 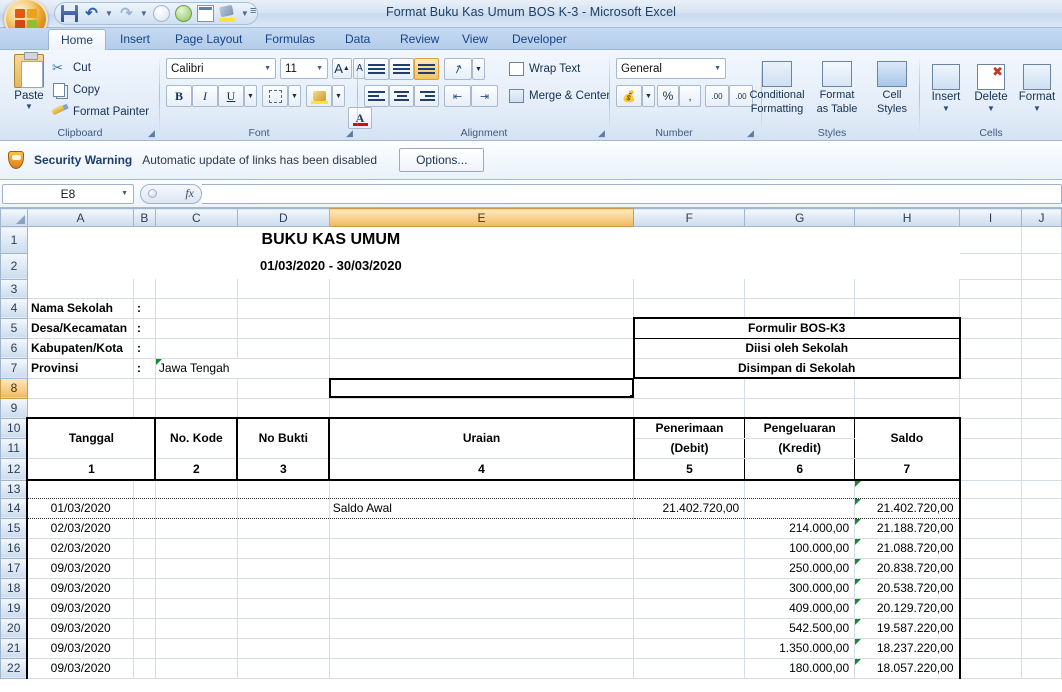 What do you see at coordinates (946, 108) in the screenshot?
I see `insert-dropdown-icon: ▼` at bounding box center [946, 108].